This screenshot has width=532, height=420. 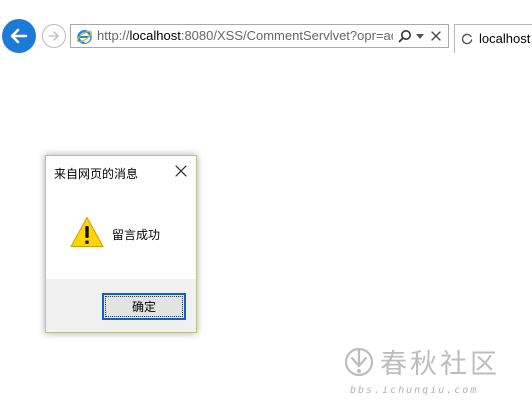 I want to click on watermark-logo-text: 春秋社区, so click(x=440, y=364).